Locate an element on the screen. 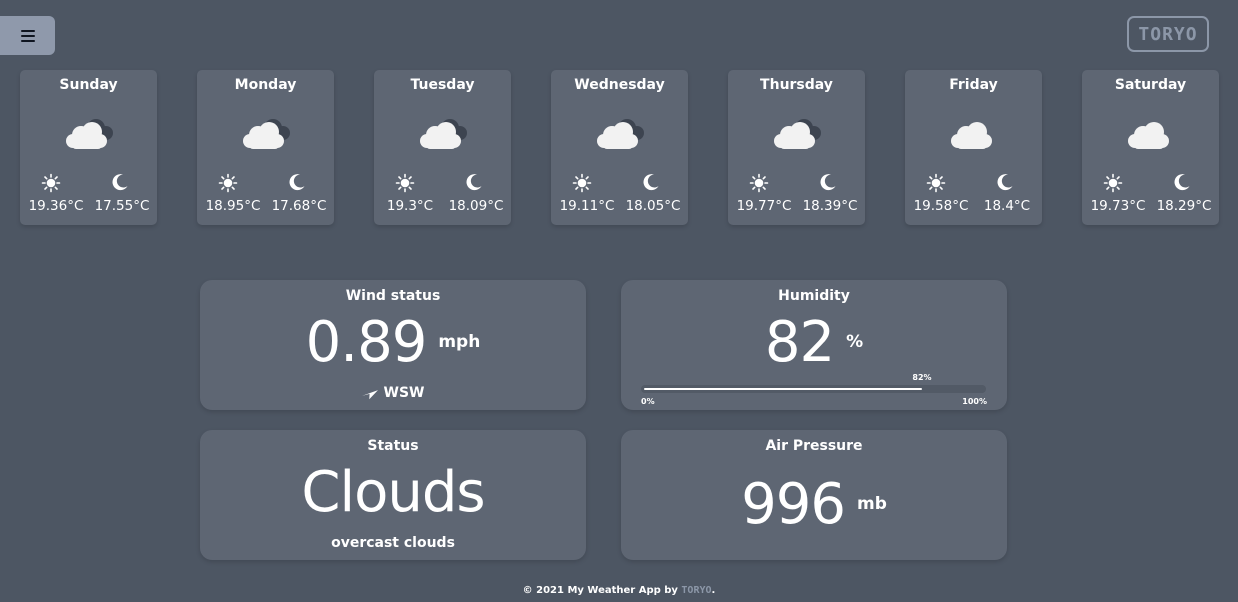 The height and width of the screenshot is (602, 1238). day-card: Thursday 19.77°C 18.39°C is located at coordinates (796, 147).